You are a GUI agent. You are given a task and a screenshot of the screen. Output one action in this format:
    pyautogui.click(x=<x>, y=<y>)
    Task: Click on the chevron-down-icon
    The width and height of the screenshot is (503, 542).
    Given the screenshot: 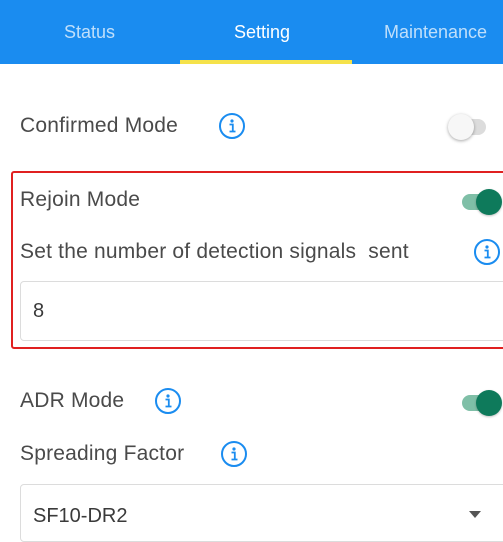 What is the action you would take?
    pyautogui.click(x=475, y=514)
    